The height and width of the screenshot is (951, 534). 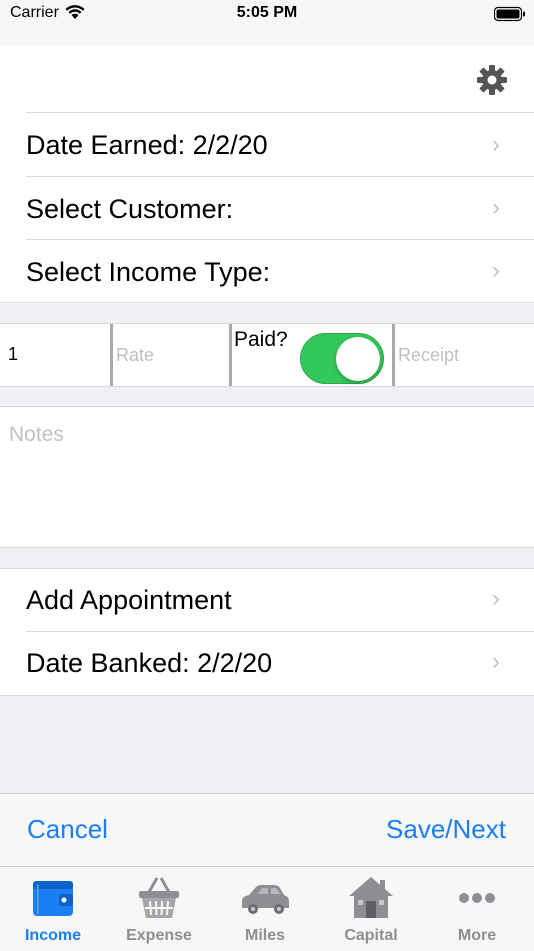 What do you see at coordinates (429, 355) in the screenshot?
I see `receipt-placeholder: Receipt` at bounding box center [429, 355].